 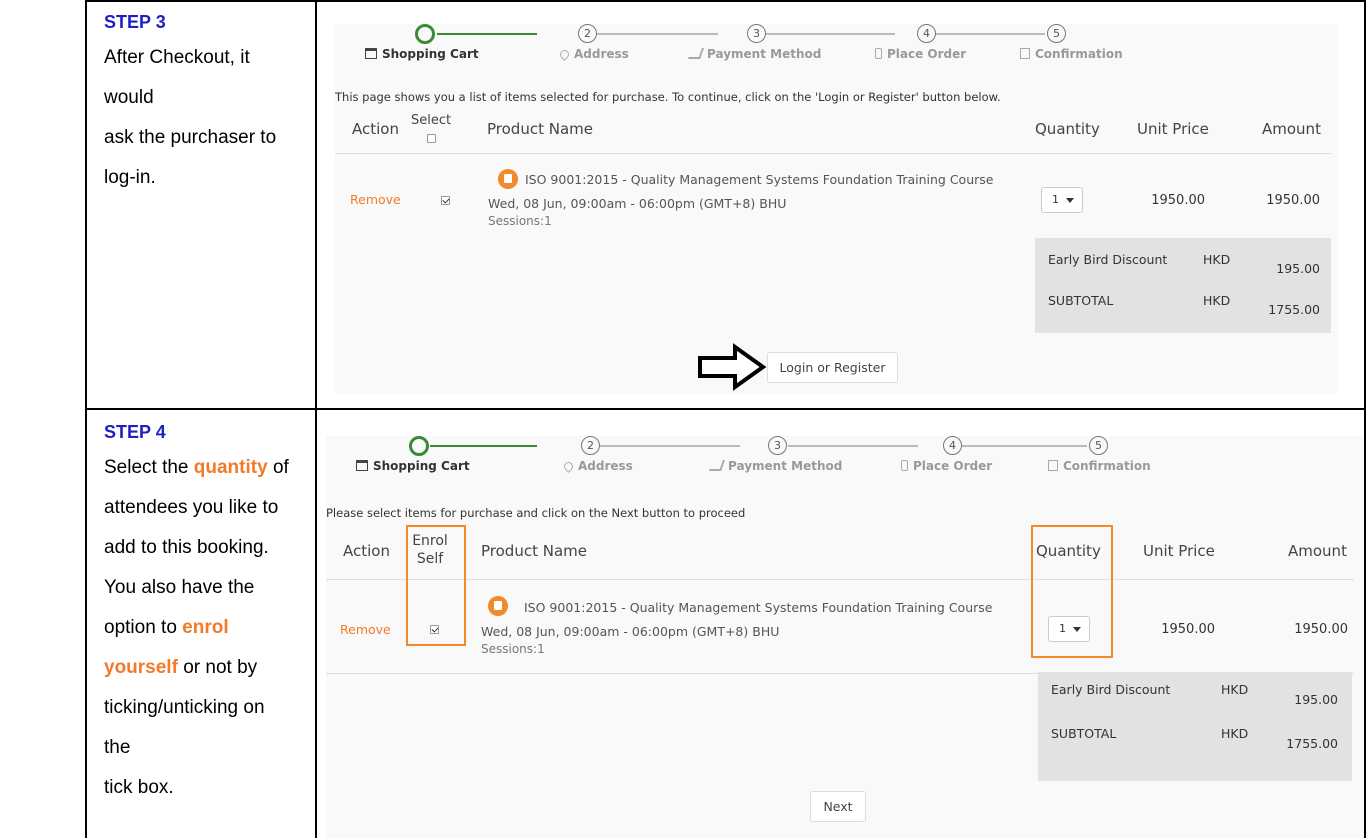 I want to click on step4-line-2: attendees you like to, so click(x=191, y=507).